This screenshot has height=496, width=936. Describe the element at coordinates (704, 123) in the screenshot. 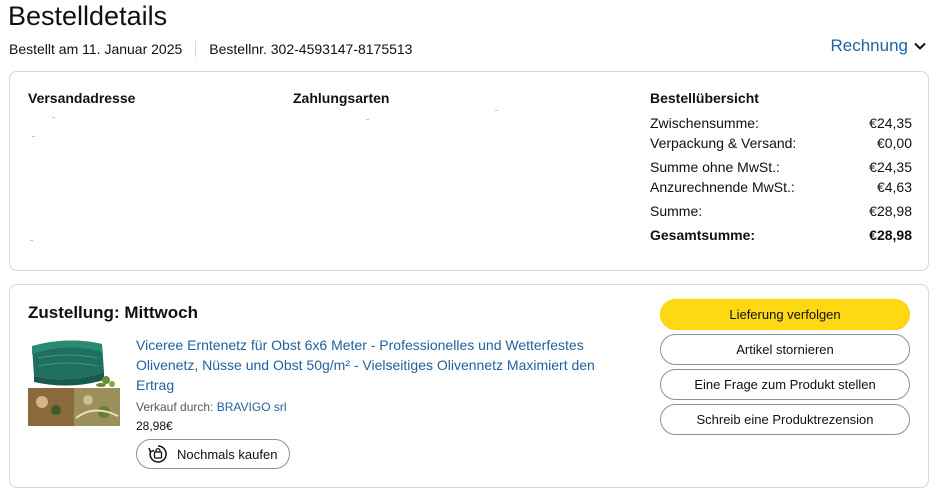

I see `row-label: Zwischensumme:` at that location.